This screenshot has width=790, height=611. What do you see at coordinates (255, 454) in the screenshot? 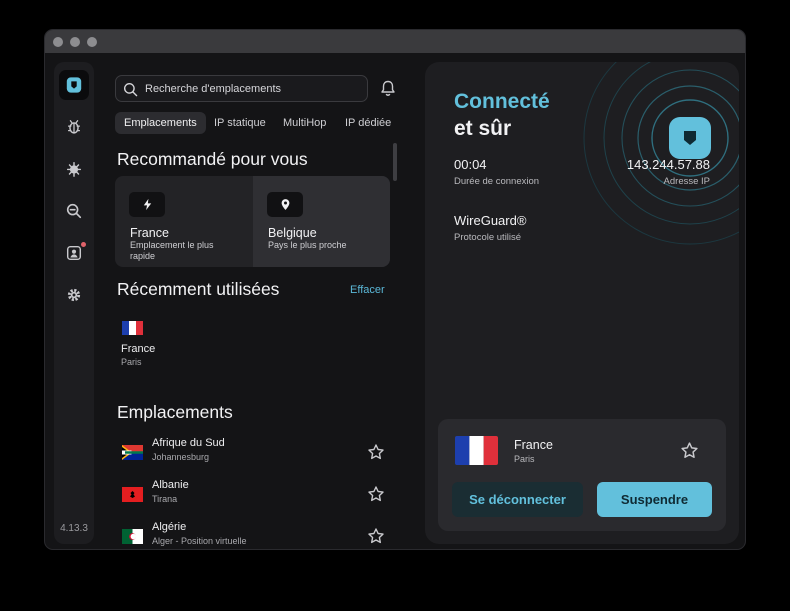
I see `list-item: Afrique du Sud Johannesburg` at bounding box center [255, 454].